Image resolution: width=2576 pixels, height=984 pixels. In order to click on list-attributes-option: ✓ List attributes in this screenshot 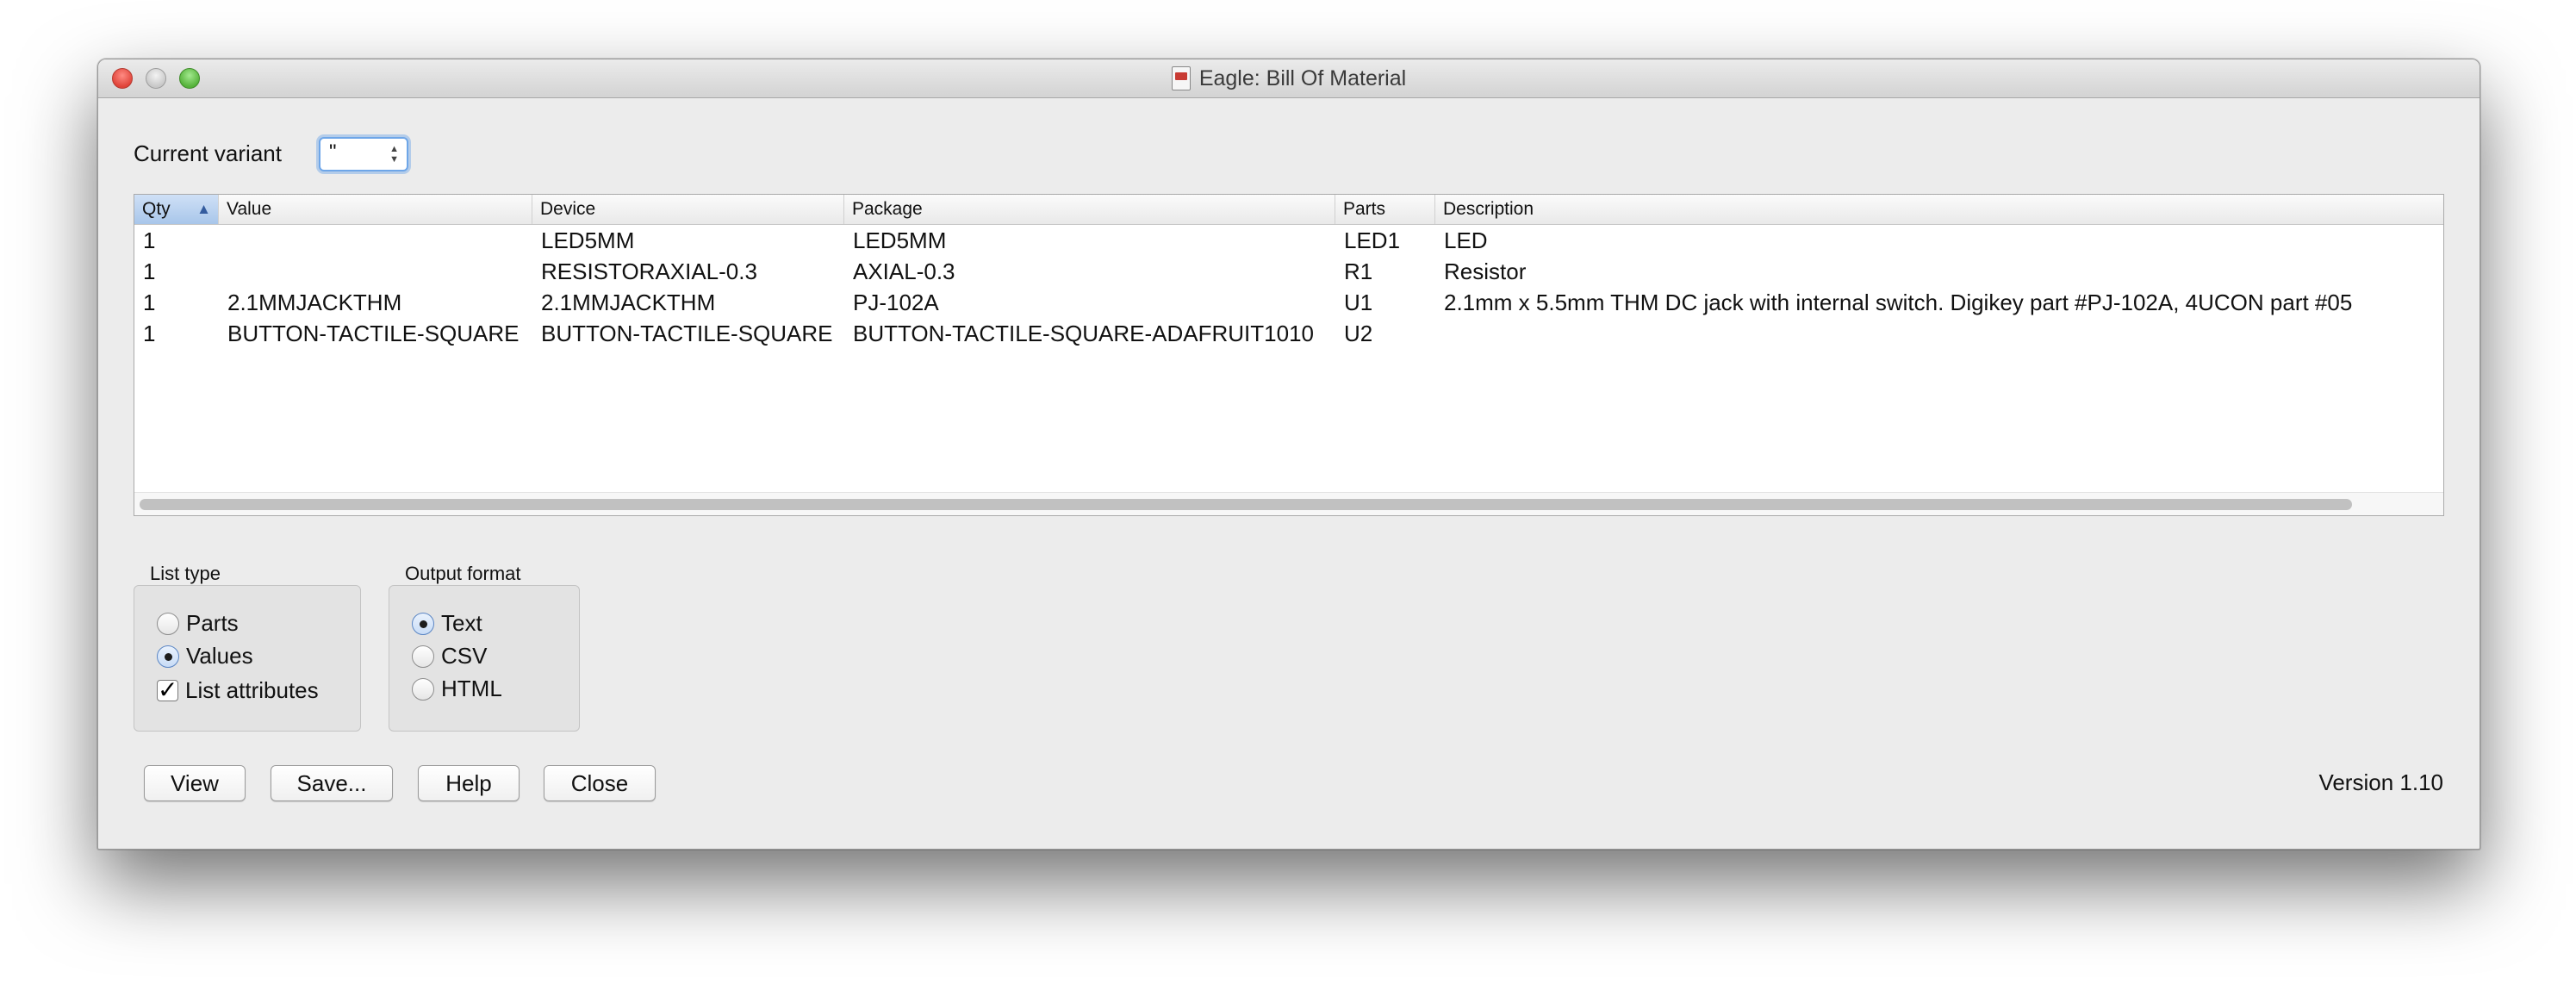, I will do `click(238, 690)`.